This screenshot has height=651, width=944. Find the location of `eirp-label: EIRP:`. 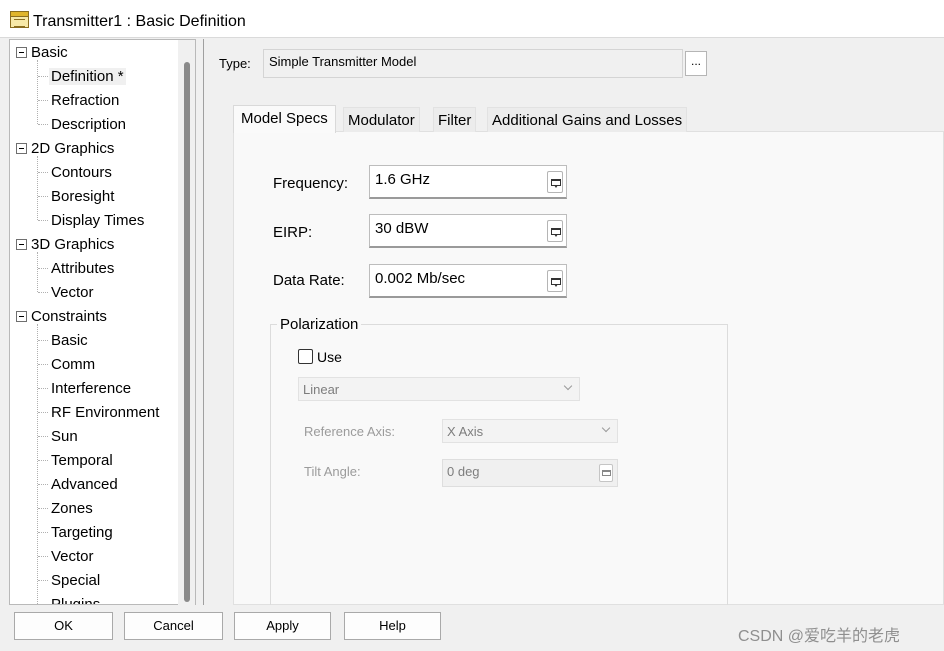

eirp-label: EIRP: is located at coordinates (293, 232).